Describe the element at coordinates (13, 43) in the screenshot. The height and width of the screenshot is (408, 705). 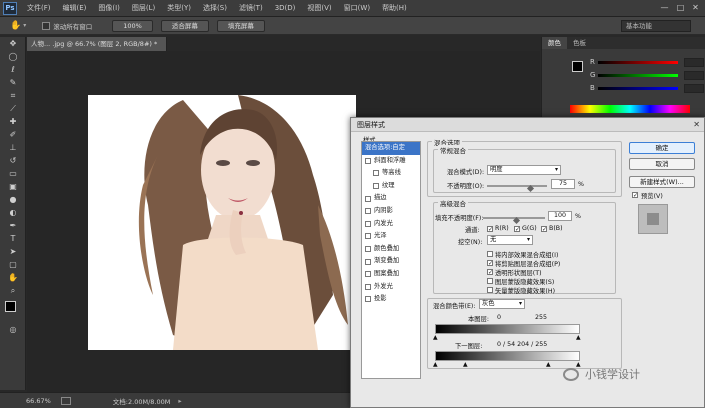
I see `move-tool-icon: ✥` at that location.